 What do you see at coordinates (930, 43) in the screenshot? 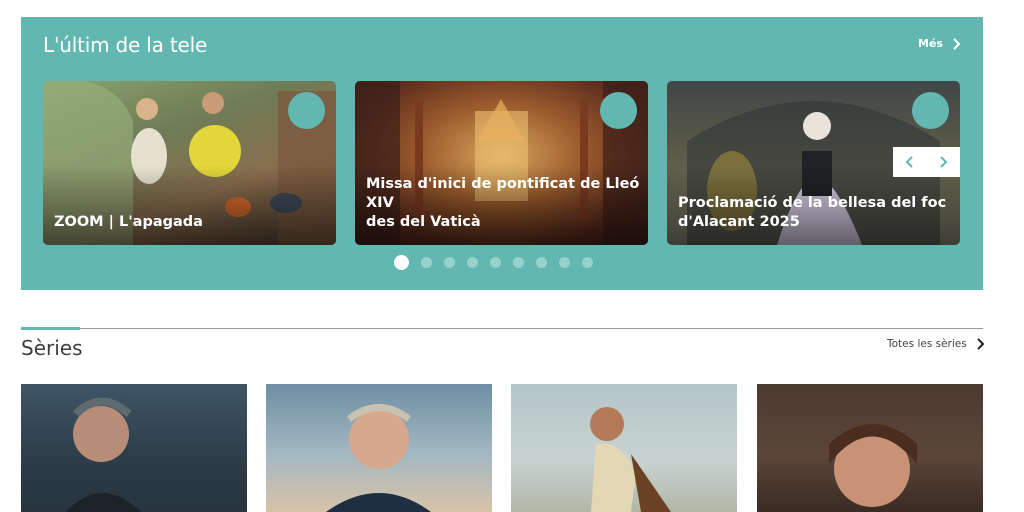
I see `more-link-label: Més` at bounding box center [930, 43].